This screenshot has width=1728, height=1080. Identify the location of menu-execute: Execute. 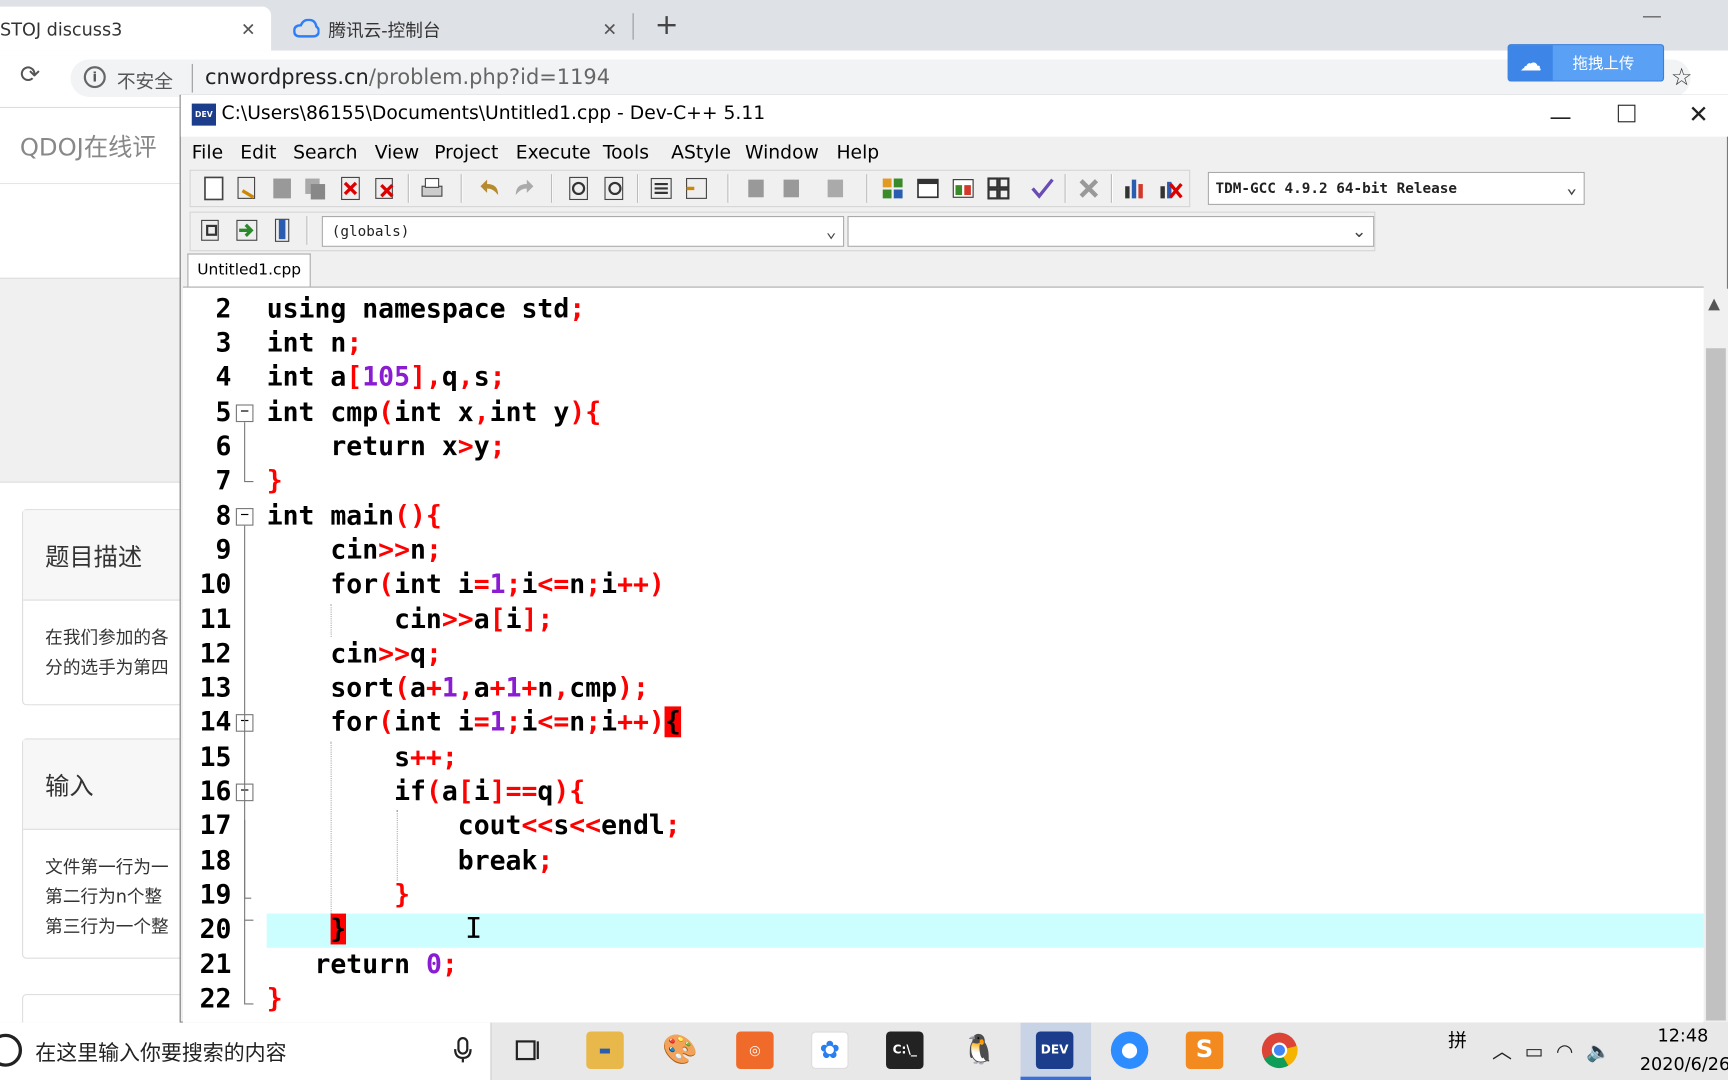
(553, 153).